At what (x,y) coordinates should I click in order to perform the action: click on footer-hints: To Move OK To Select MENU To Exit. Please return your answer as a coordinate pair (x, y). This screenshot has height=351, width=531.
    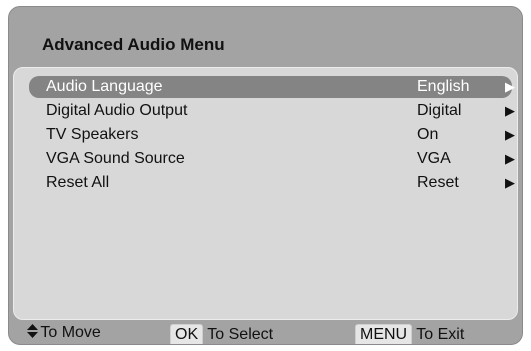
    Looking at the image, I should click on (265, 332).